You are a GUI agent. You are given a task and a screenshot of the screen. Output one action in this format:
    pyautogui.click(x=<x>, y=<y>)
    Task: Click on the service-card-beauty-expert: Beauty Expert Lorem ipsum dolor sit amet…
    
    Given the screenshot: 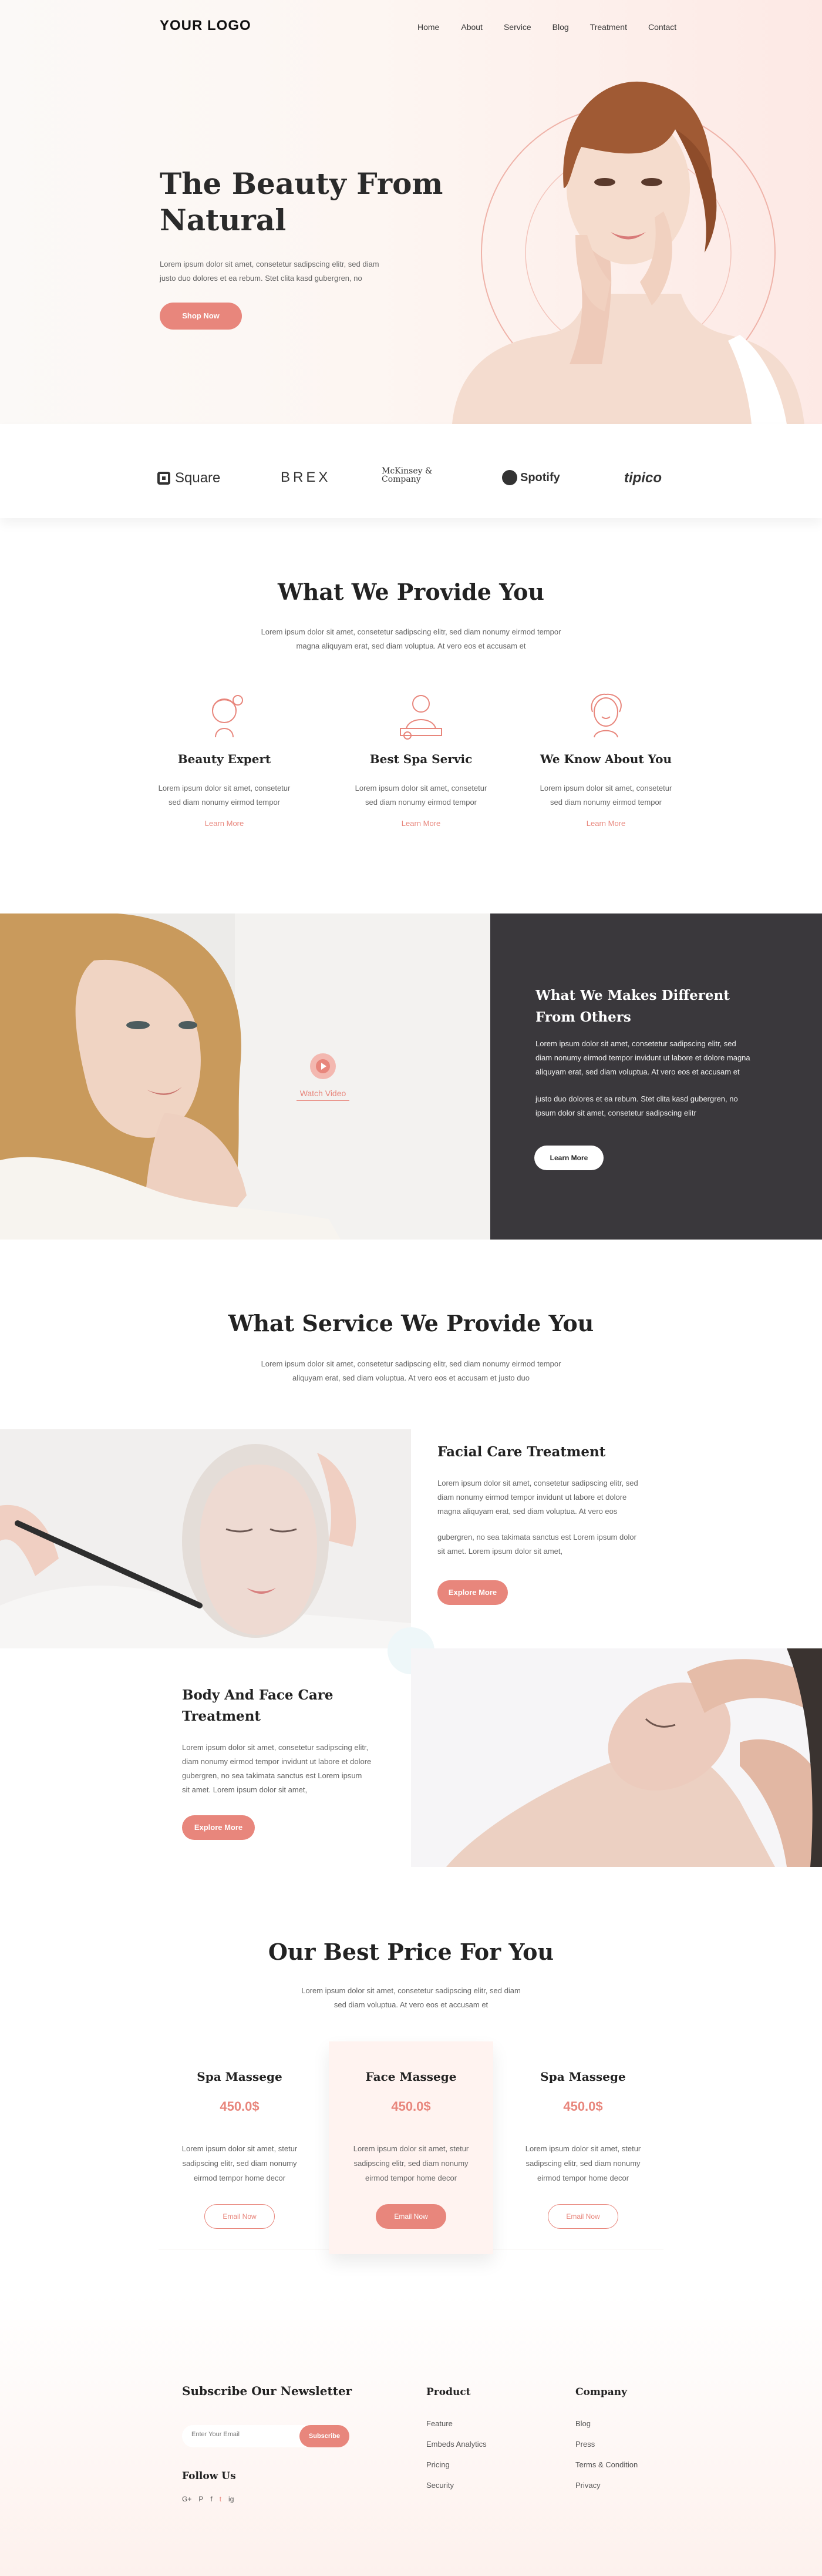 What is the action you would take?
    pyautogui.click(x=224, y=757)
    